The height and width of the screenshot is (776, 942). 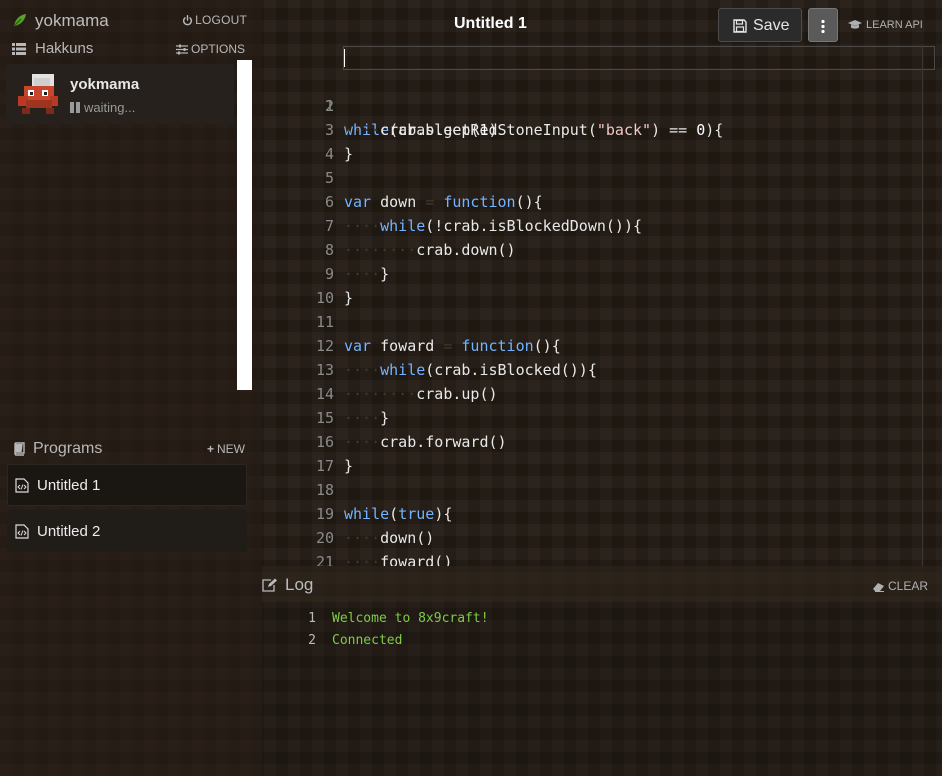 I want to click on user-bar: yokmama LOGOUT, so click(x=128, y=22).